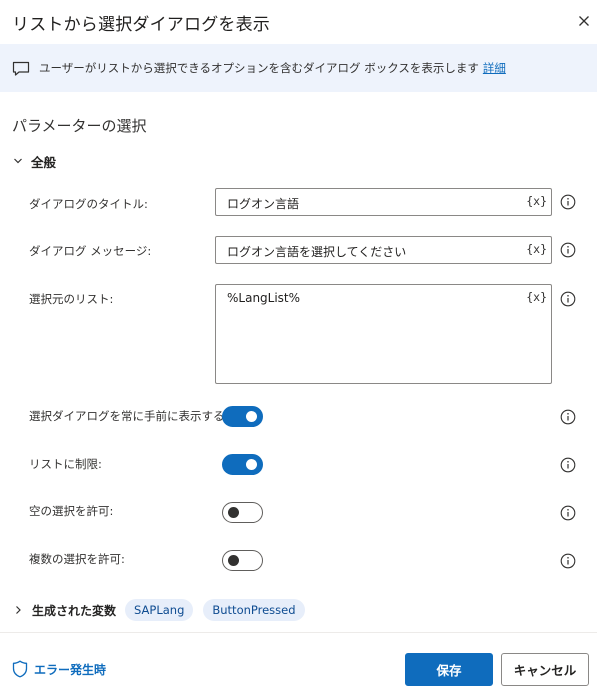  What do you see at coordinates (383, 334) in the screenshot?
I see `list-source-input: %LangList% {x}` at bounding box center [383, 334].